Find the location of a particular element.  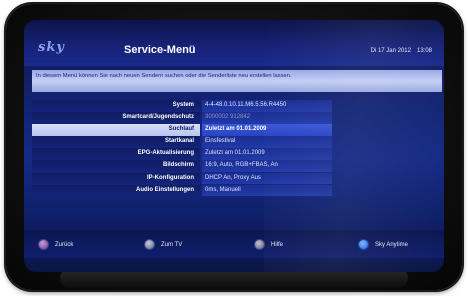

time-text: 13:08 is located at coordinates (424, 51).